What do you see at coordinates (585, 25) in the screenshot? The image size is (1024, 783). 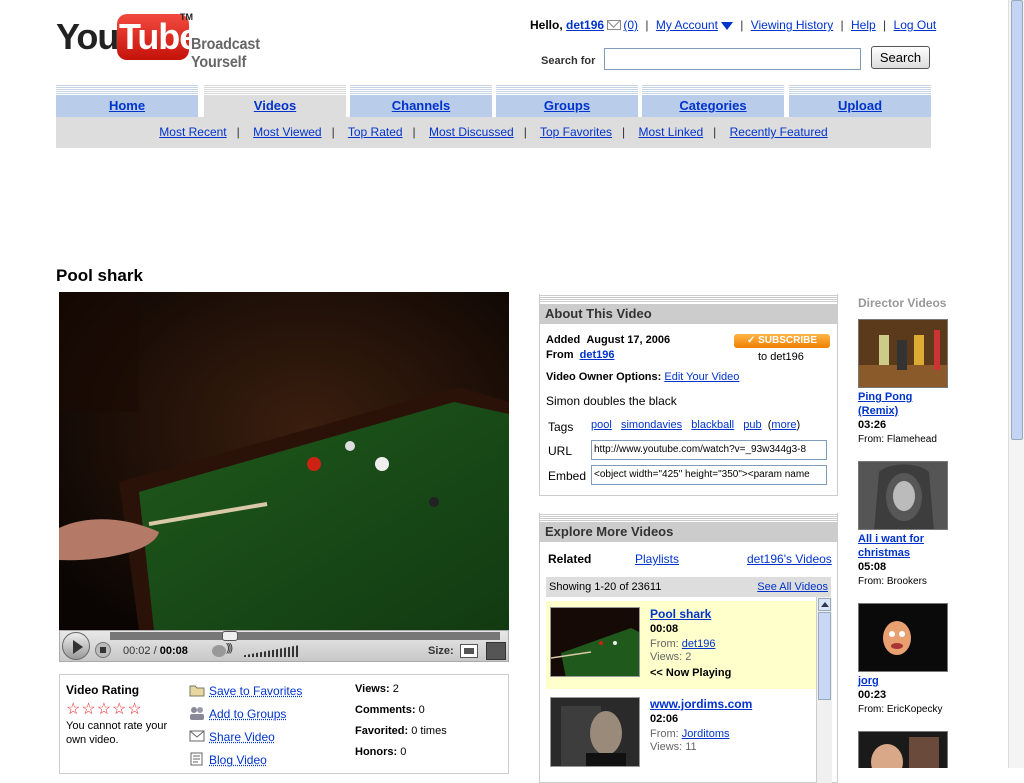 I see `username-link: det196` at bounding box center [585, 25].